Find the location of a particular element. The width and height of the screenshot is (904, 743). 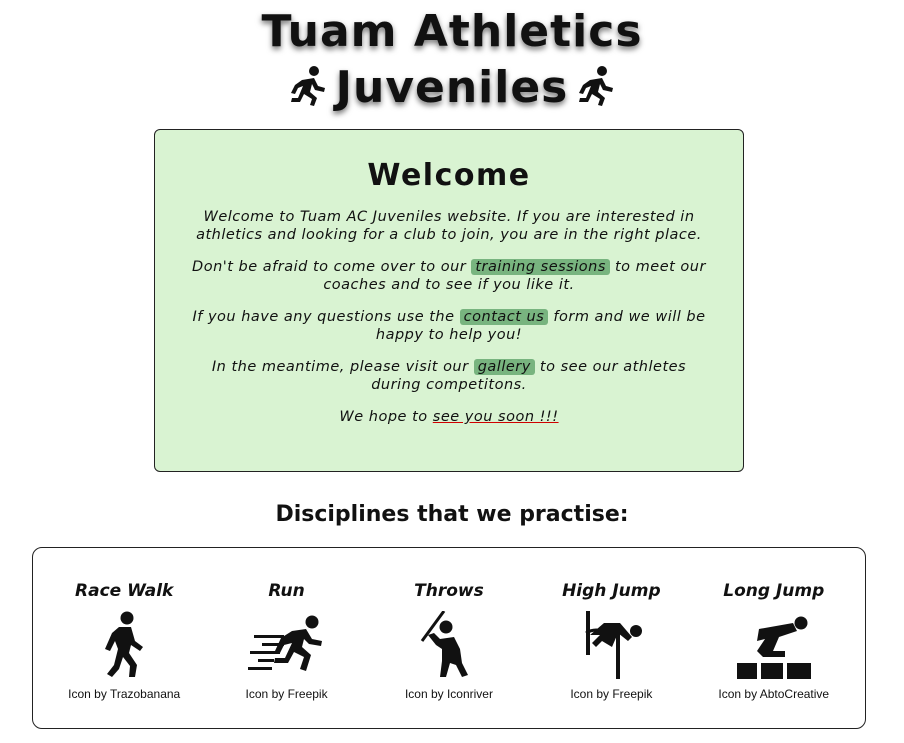

training-sessions-link: training sessions is located at coordinates (540, 267).